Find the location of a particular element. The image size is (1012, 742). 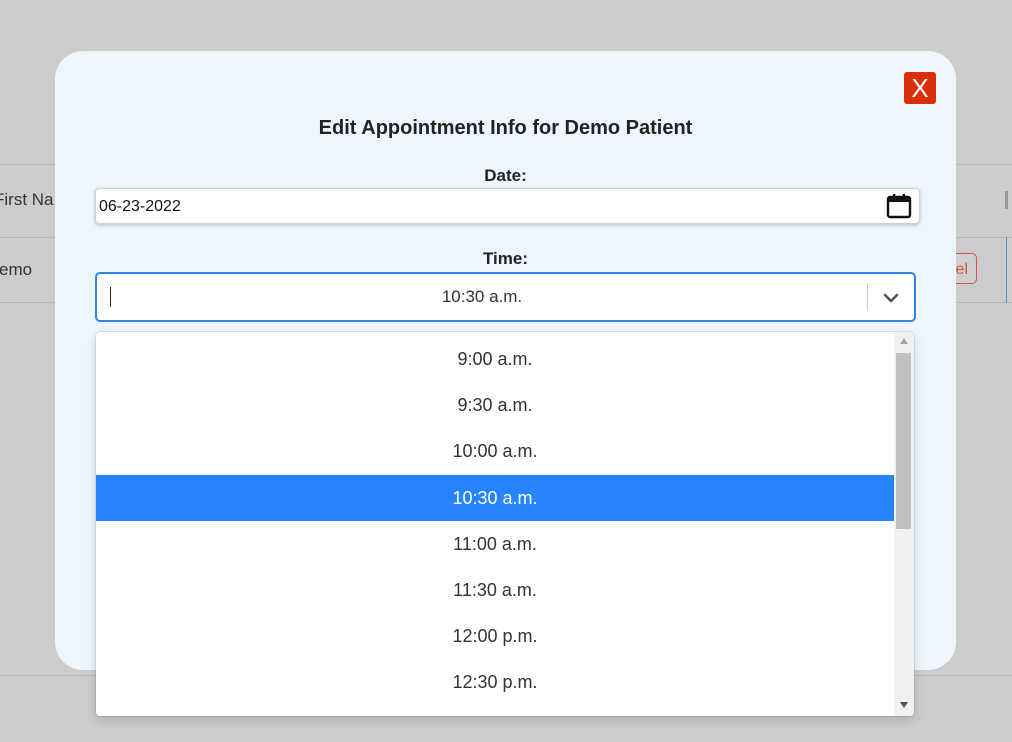

time-select: 10:30 a.m. is located at coordinates (505, 297).